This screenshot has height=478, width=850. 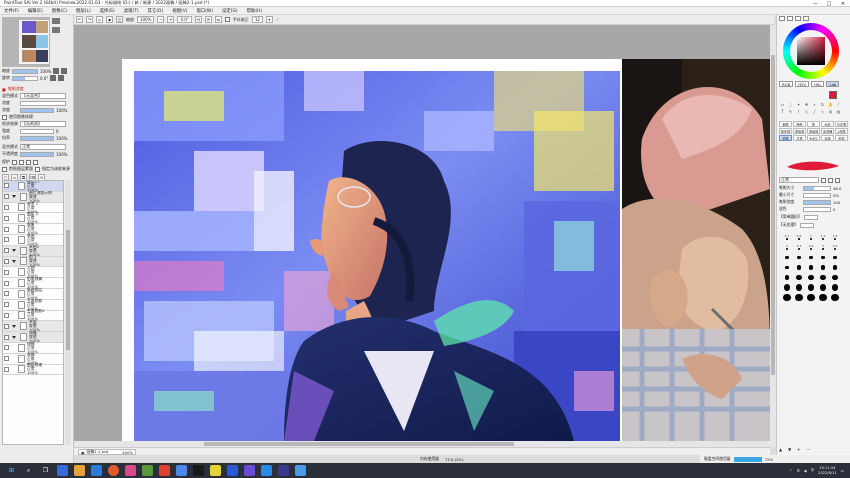 I want to click on task-view-icon: ❐, so click(x=45, y=470).